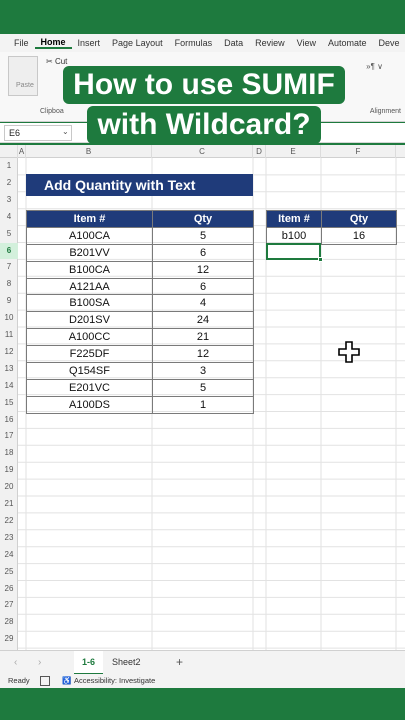  I want to click on accessibility-icon: ♿, so click(66, 681).